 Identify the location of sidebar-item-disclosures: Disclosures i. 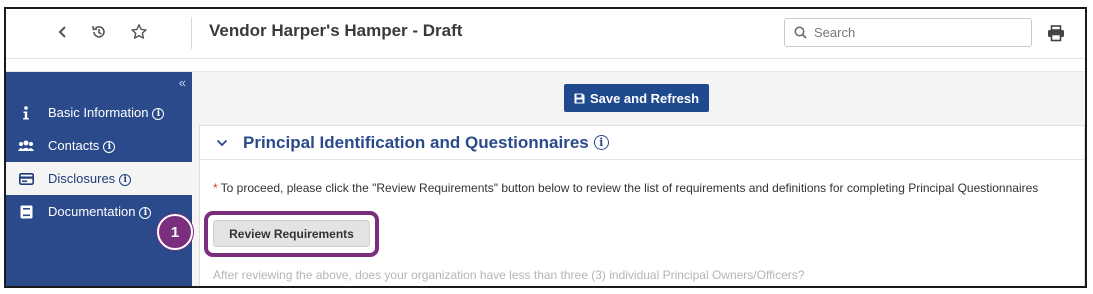
(99, 178).